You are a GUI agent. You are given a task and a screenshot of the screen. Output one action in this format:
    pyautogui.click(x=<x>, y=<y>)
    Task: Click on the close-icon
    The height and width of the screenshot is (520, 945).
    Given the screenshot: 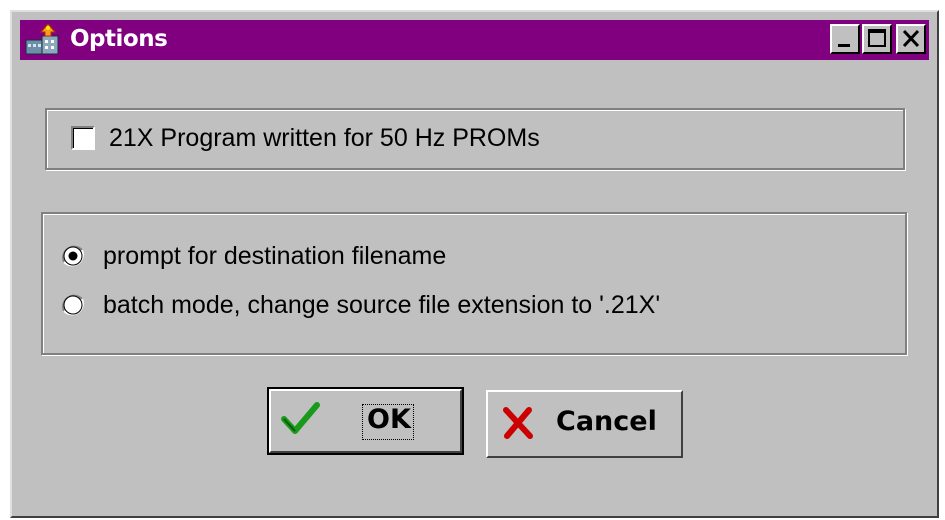 What is the action you would take?
    pyautogui.click(x=911, y=38)
    